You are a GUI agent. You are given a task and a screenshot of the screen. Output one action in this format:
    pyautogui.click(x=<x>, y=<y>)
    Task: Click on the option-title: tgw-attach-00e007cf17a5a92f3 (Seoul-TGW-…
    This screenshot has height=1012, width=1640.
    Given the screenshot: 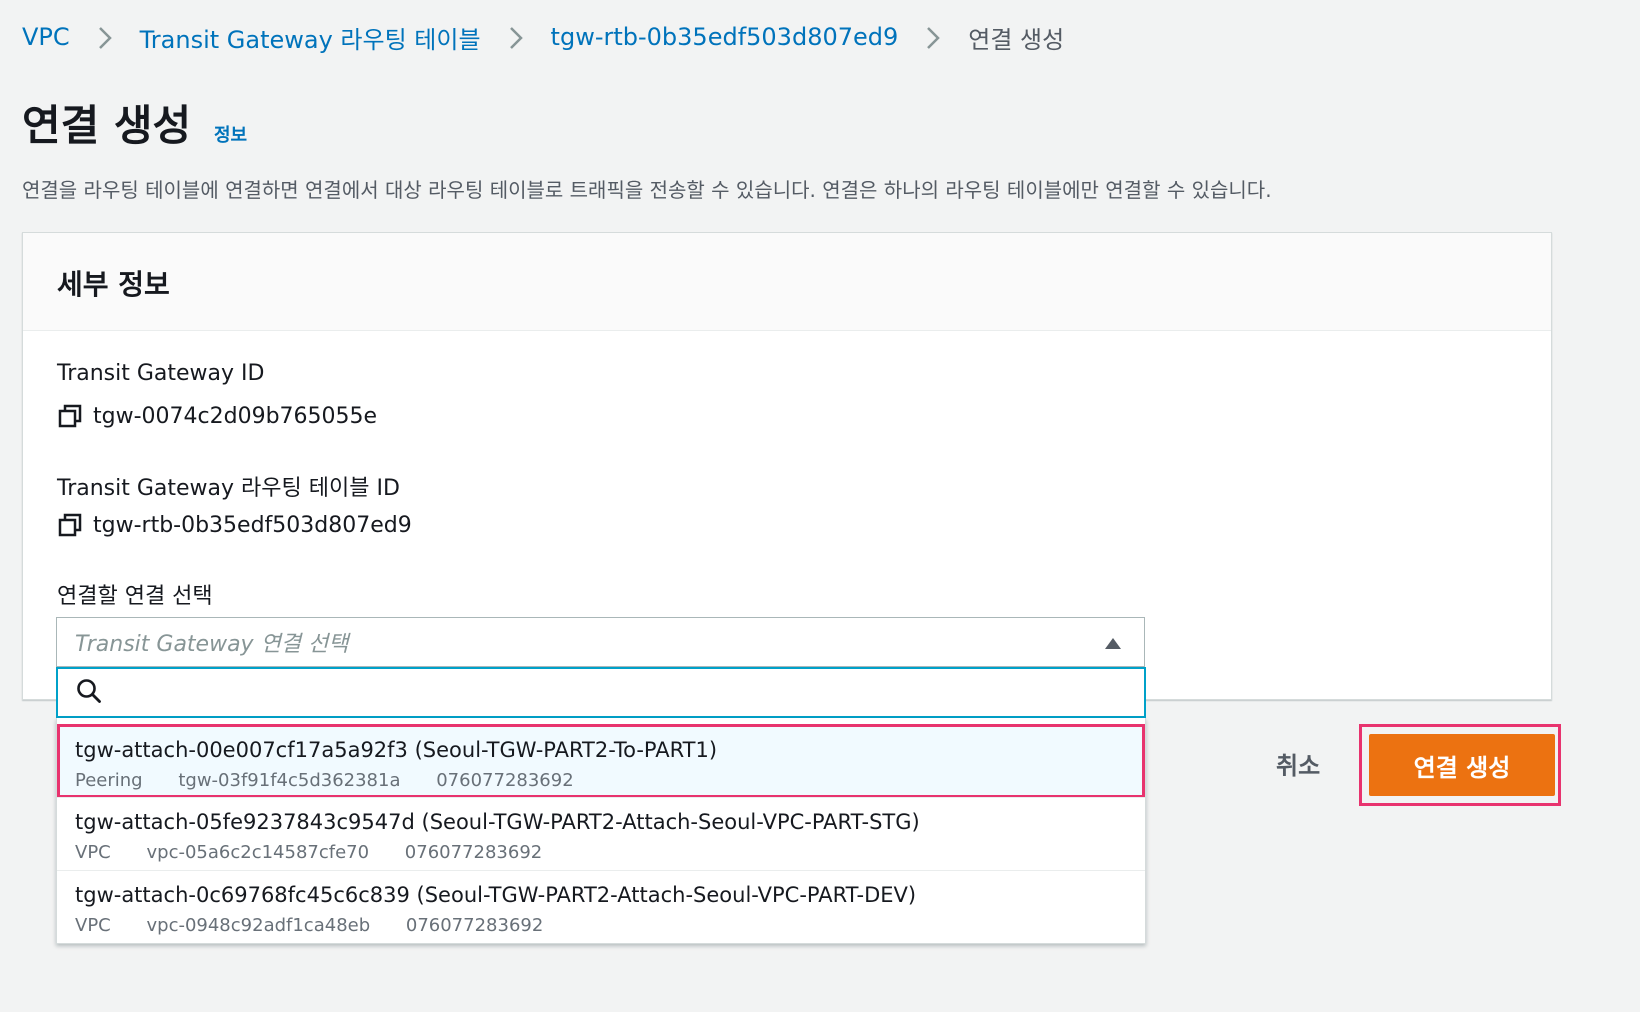 What is the action you would take?
    pyautogui.click(x=396, y=750)
    